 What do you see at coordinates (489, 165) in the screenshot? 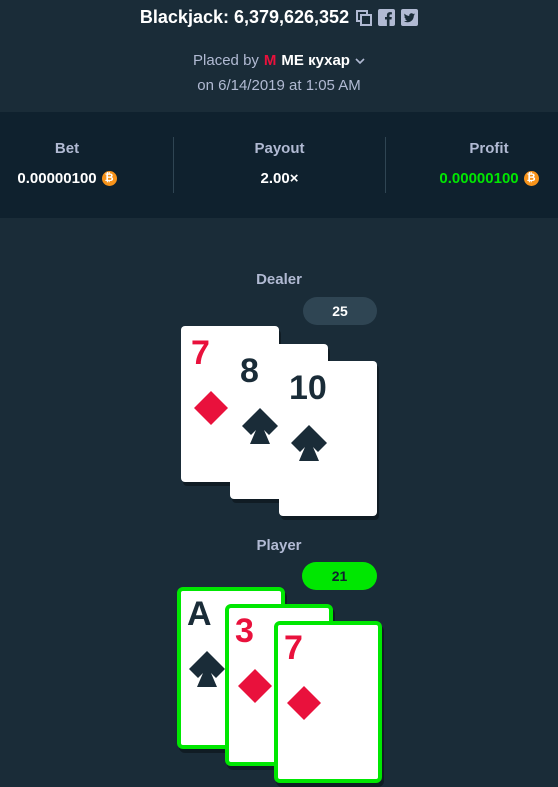
I see `profit-stat: Profit 0.00000100 ₿` at bounding box center [489, 165].